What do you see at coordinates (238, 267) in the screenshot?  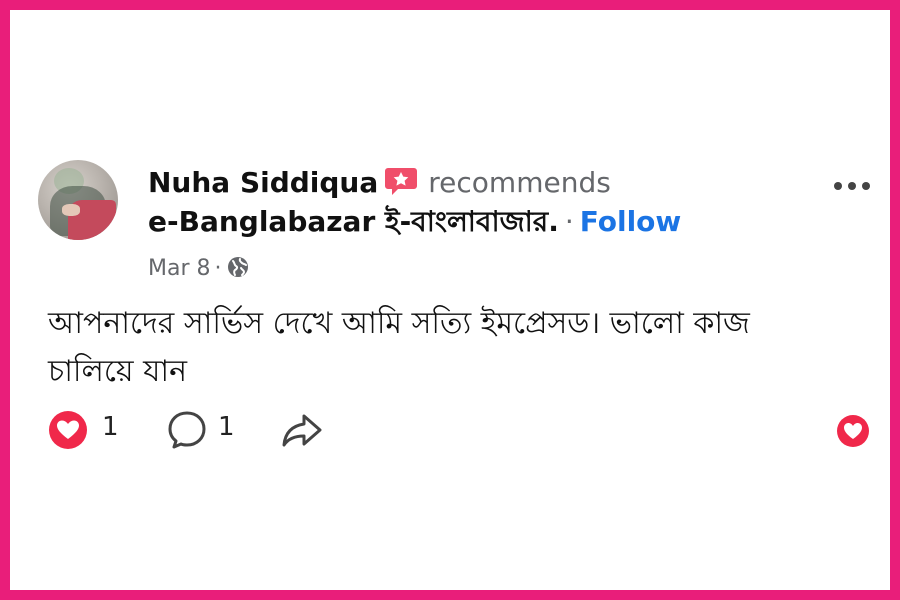 I see `globe-icon` at bounding box center [238, 267].